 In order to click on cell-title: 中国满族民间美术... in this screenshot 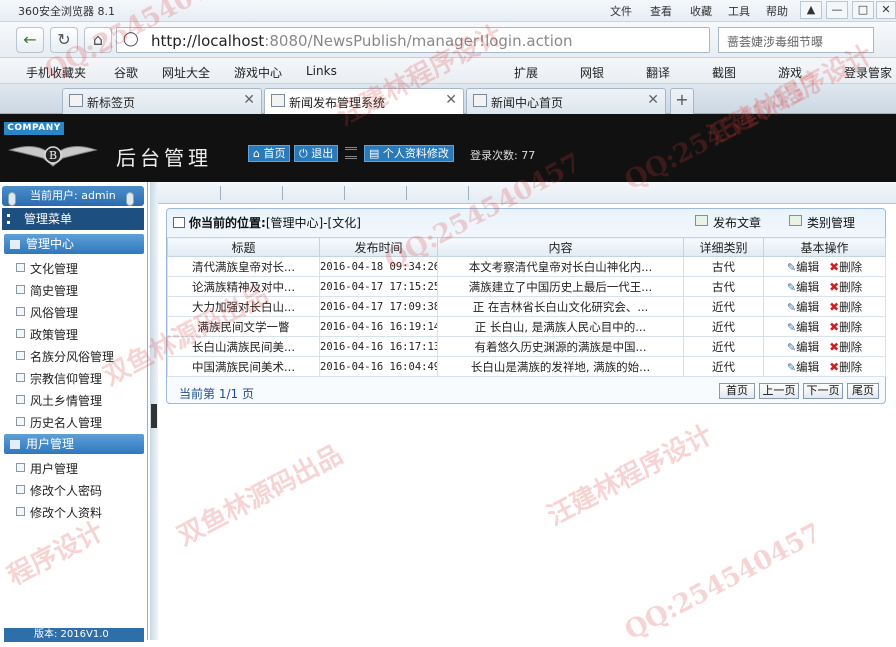, I will do `click(243, 366)`.